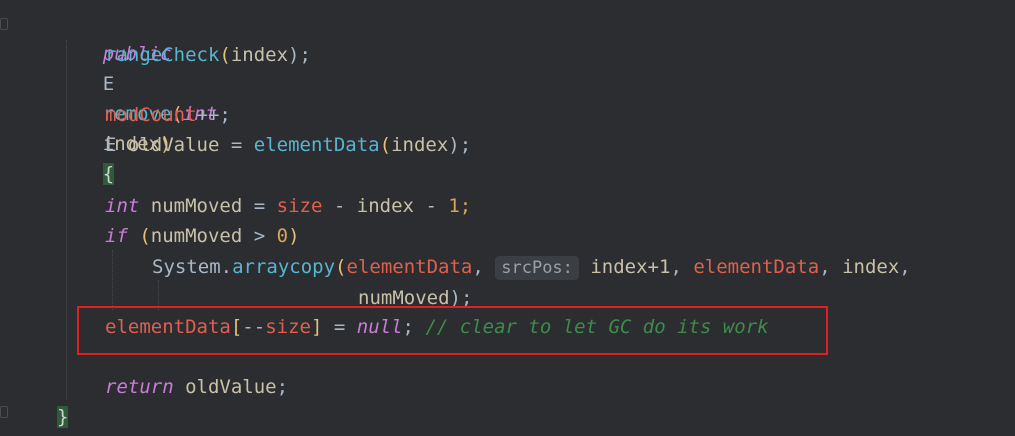 The width and height of the screenshot is (1015, 436). What do you see at coordinates (6, 218) in the screenshot?
I see `gutter` at bounding box center [6, 218].